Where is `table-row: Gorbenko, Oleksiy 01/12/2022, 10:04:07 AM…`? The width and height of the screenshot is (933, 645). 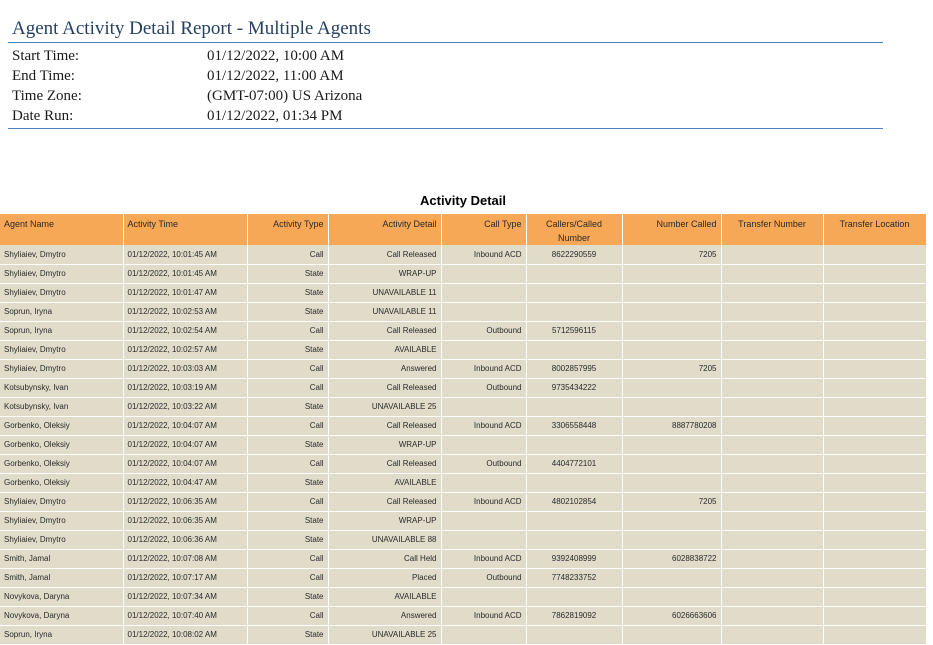
table-row: Gorbenko, Oleksiy 01/12/2022, 10:04:07 AM… is located at coordinates (463, 445).